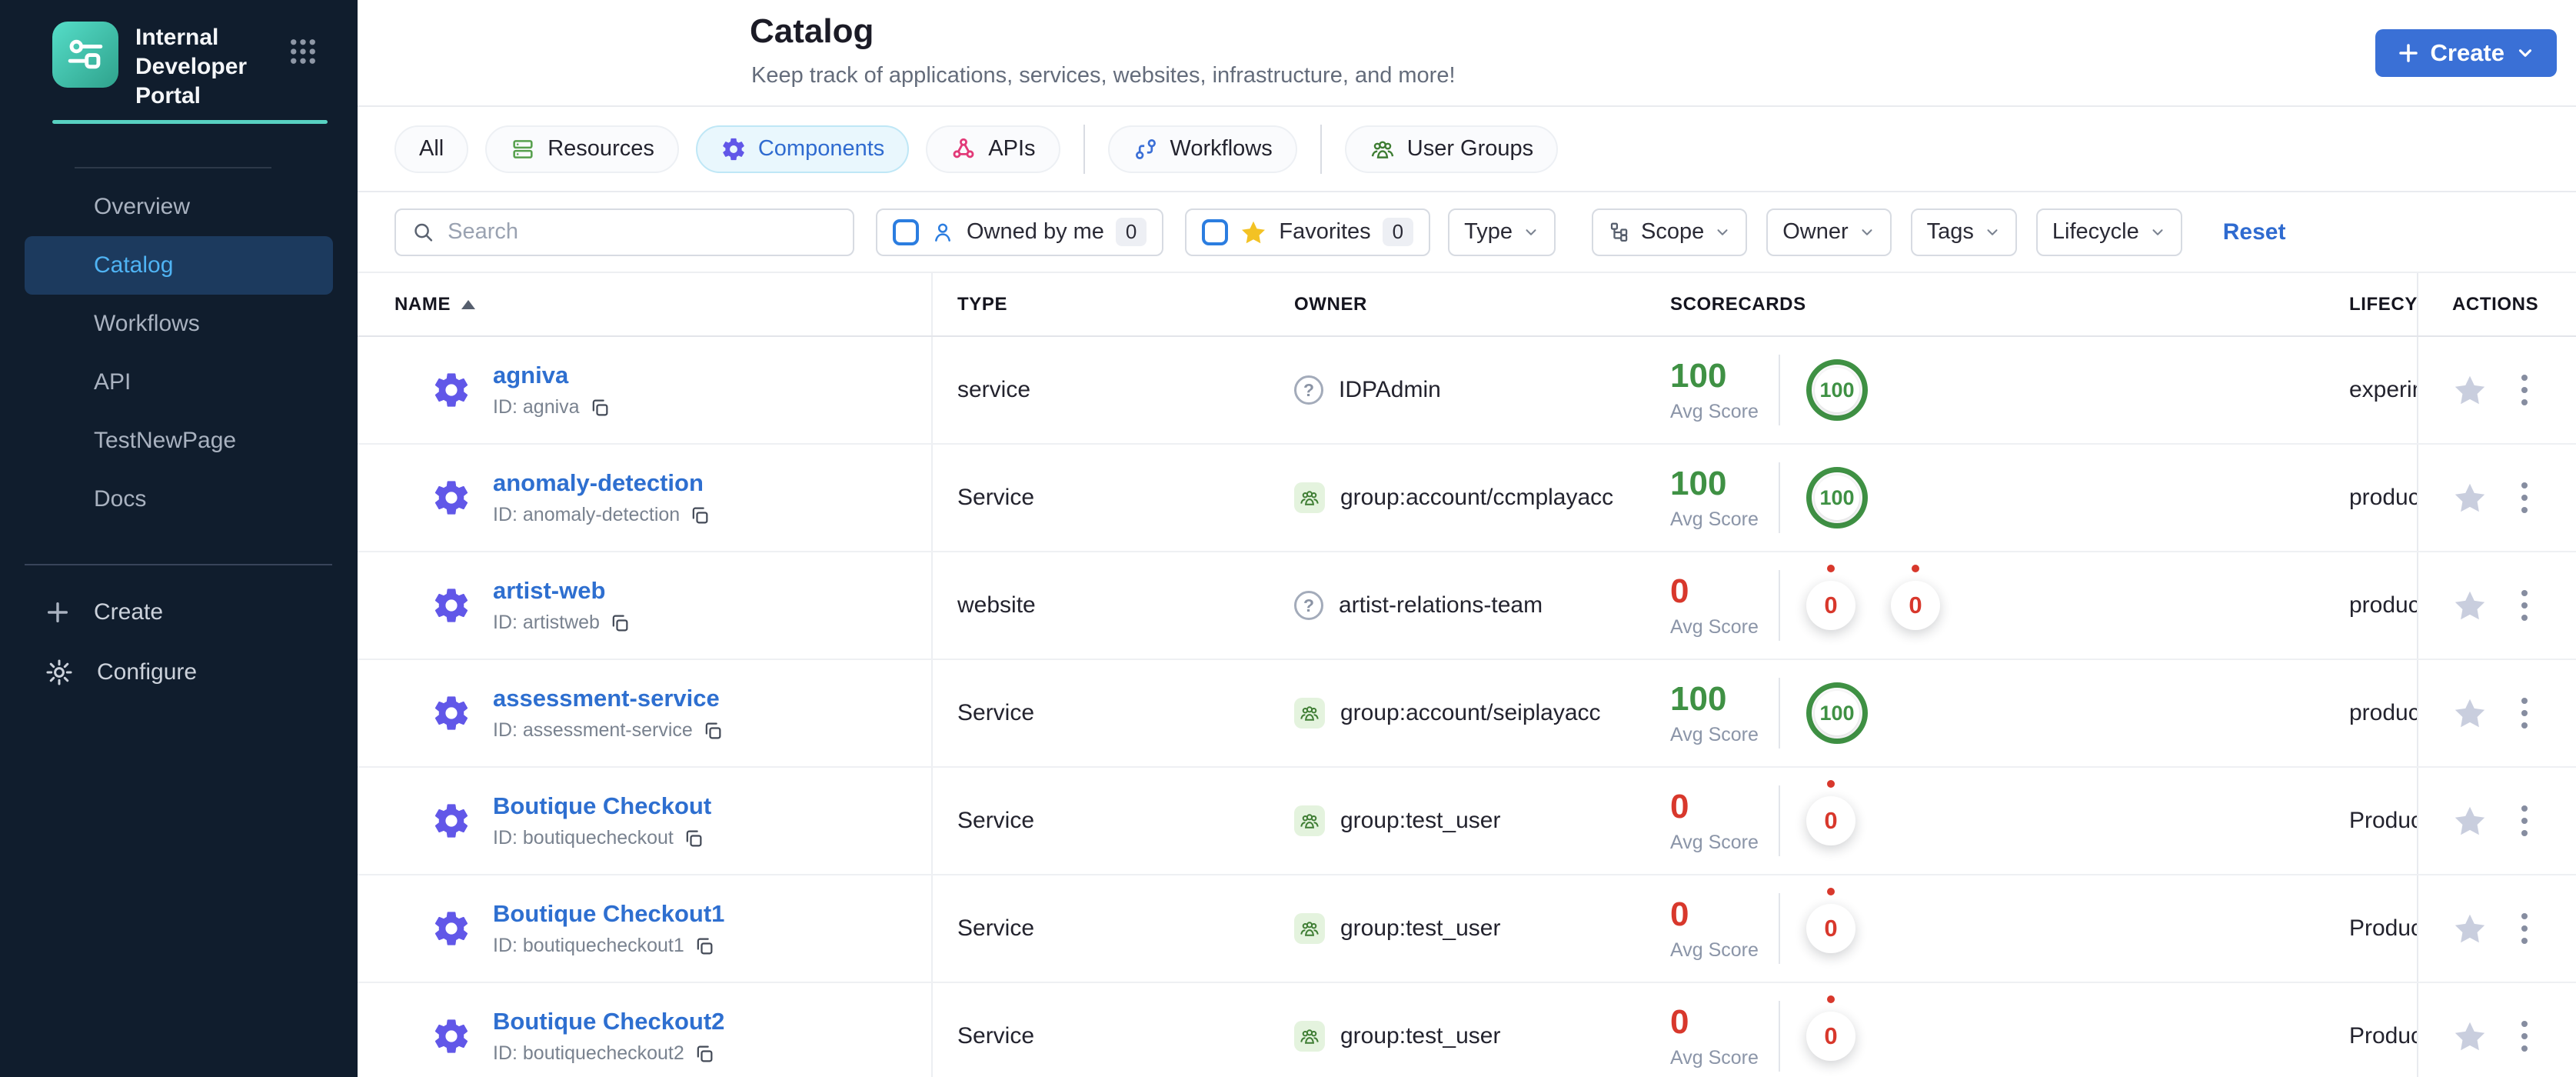 This screenshot has width=2576, height=1077. I want to click on sidebar-item-docs: Docs, so click(179, 499).